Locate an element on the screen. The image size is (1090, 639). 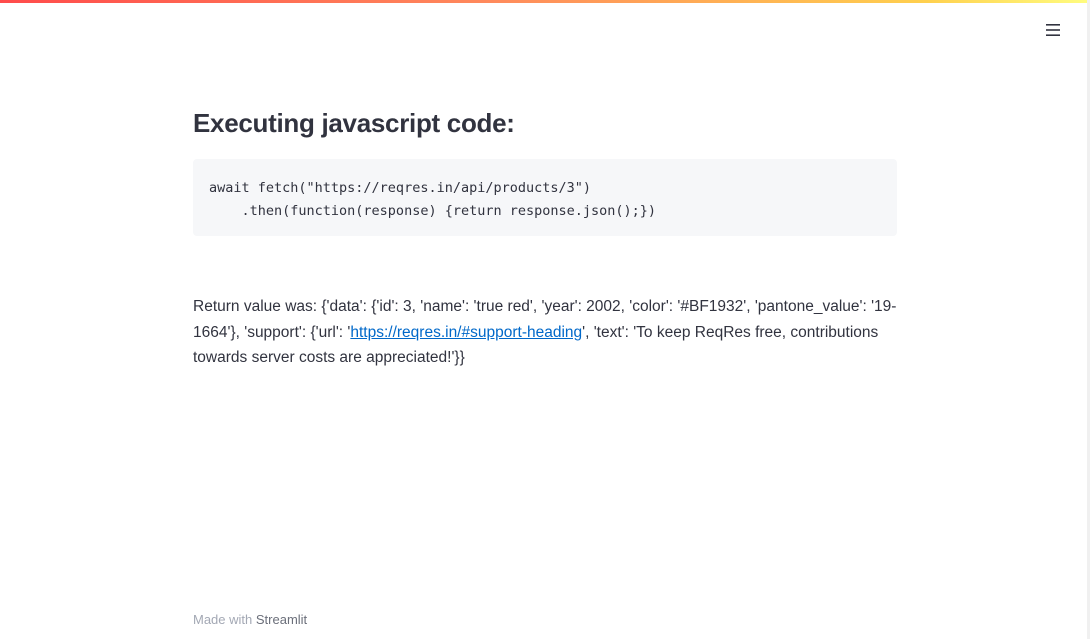
footer: Made with Streamlit is located at coordinates (250, 619).